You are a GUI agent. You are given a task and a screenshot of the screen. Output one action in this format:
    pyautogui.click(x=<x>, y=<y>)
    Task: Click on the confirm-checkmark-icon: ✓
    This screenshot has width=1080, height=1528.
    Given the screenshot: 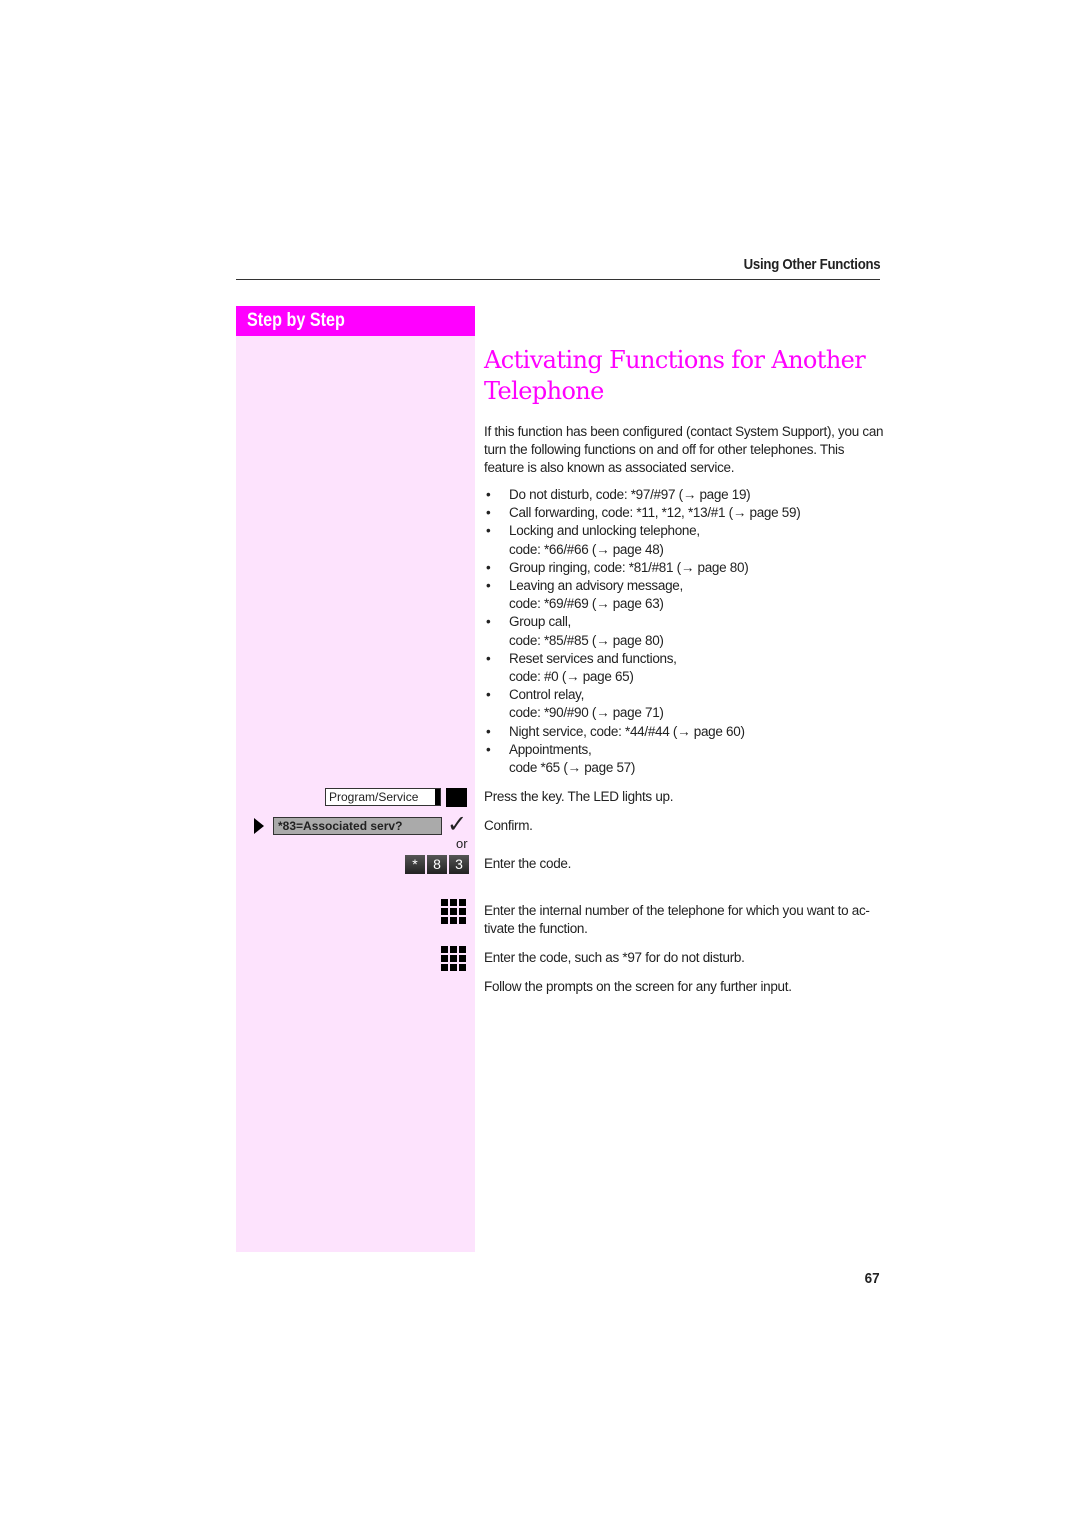 What is the action you would take?
    pyautogui.click(x=457, y=825)
    